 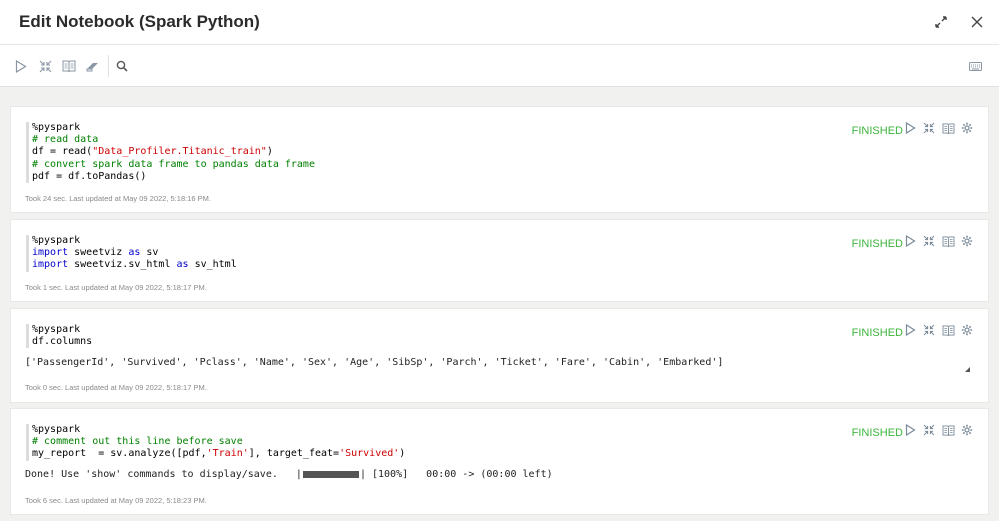 What do you see at coordinates (149, 253) in the screenshot?
I see `code-token: sv` at bounding box center [149, 253].